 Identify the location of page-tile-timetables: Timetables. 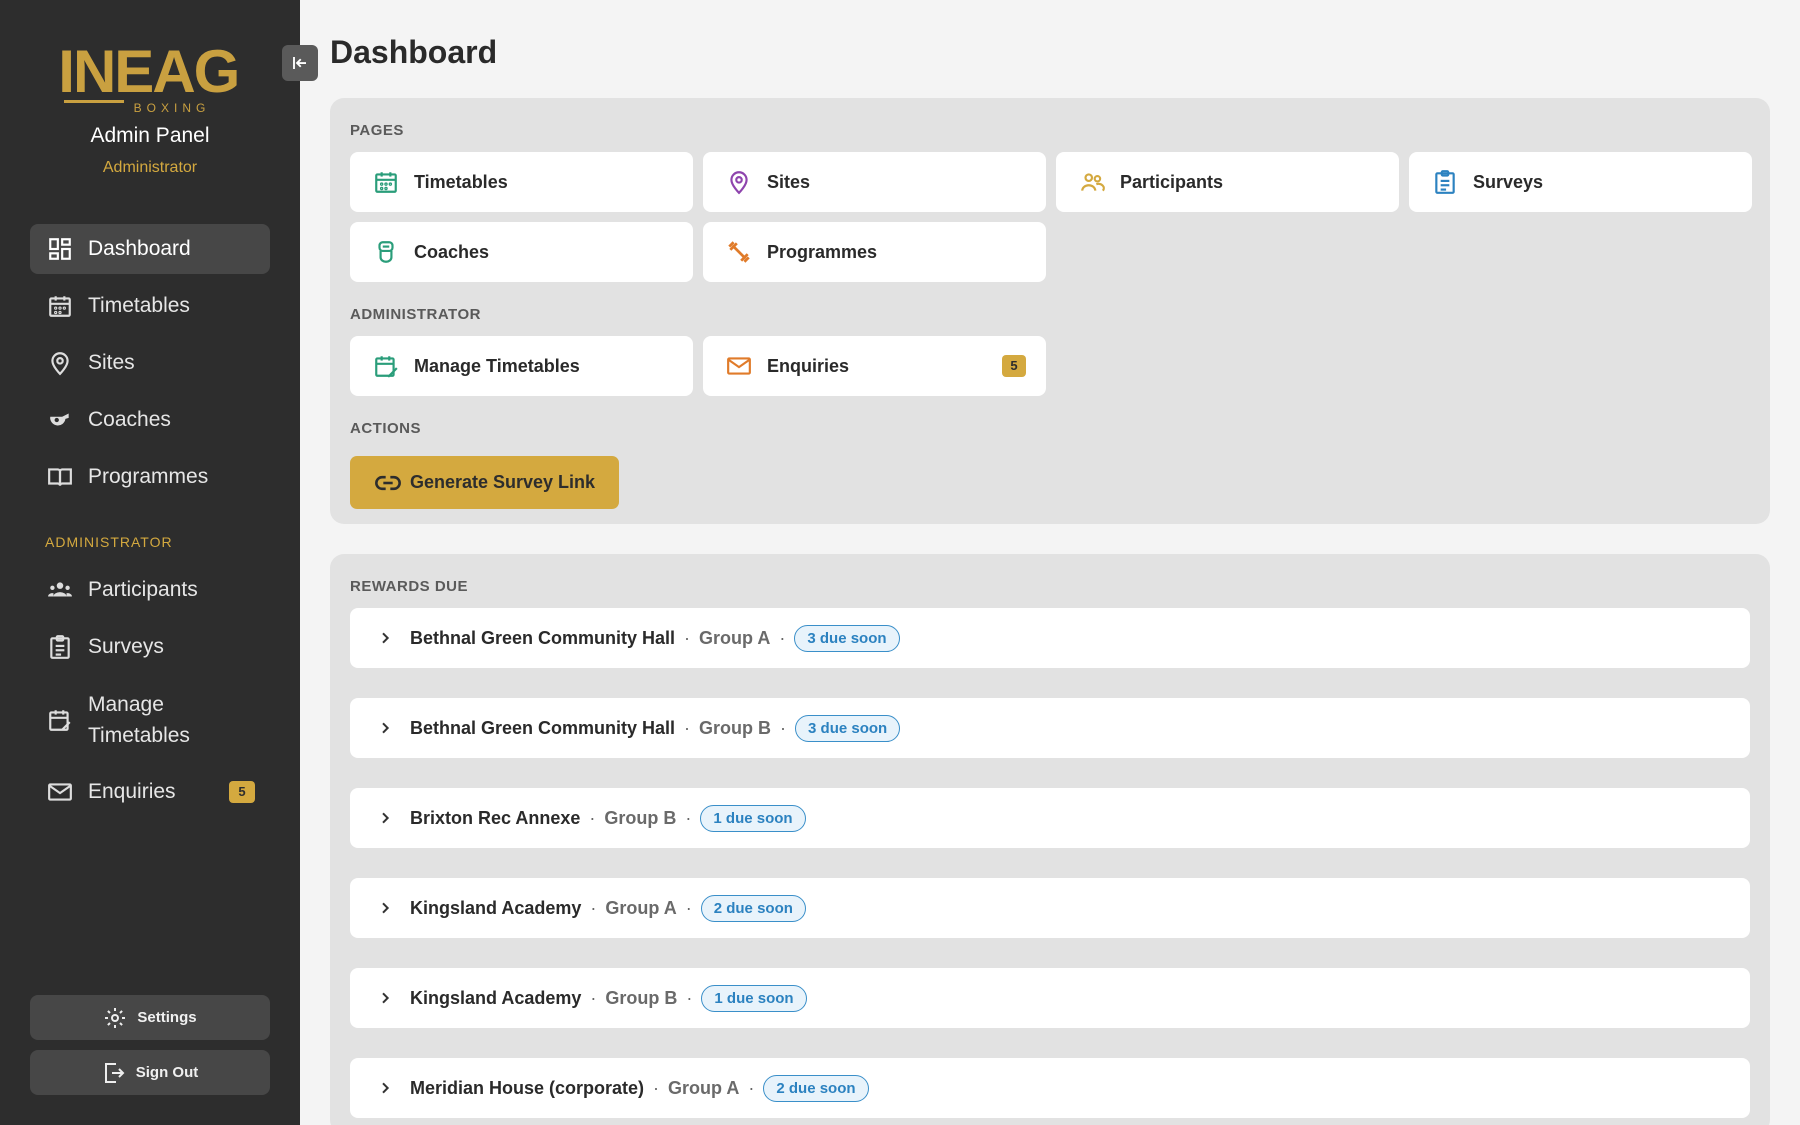
(521, 182).